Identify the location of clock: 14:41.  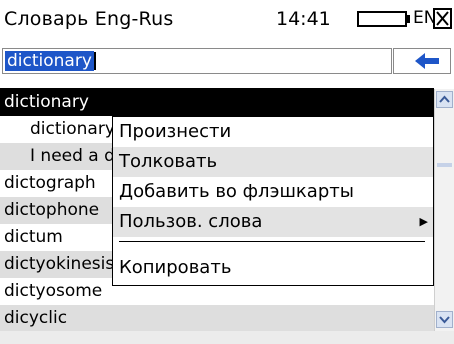
(303, 19).